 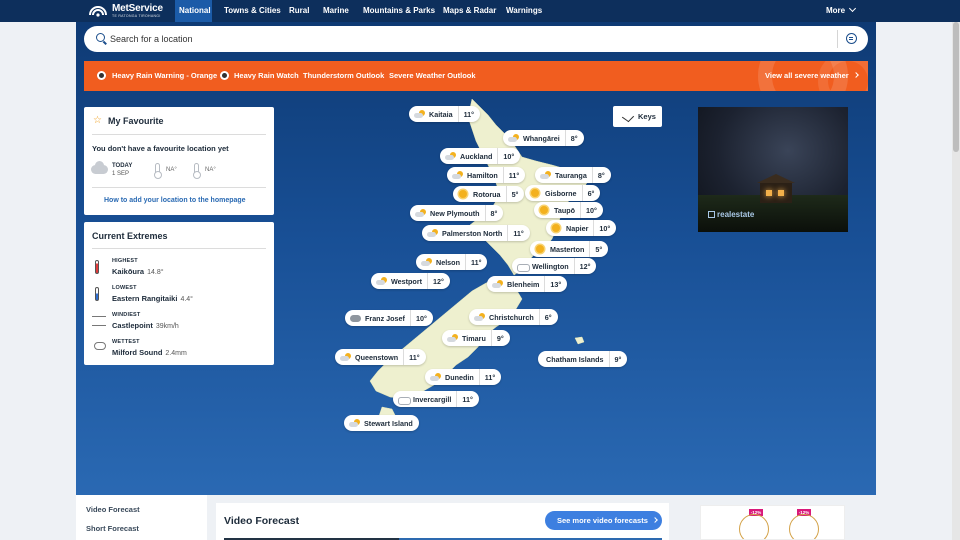 I want to click on extreme-place: Milford Sound 2.4mm, so click(x=149, y=352).